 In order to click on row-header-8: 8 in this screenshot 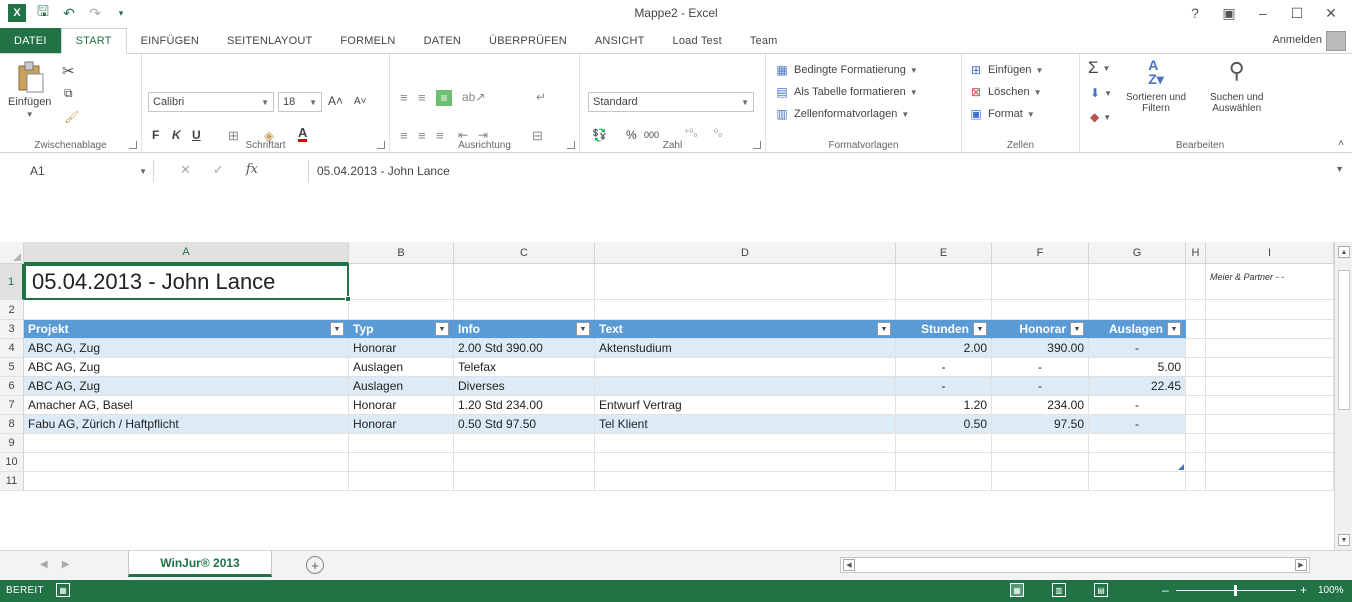, I will do `click(12, 424)`.